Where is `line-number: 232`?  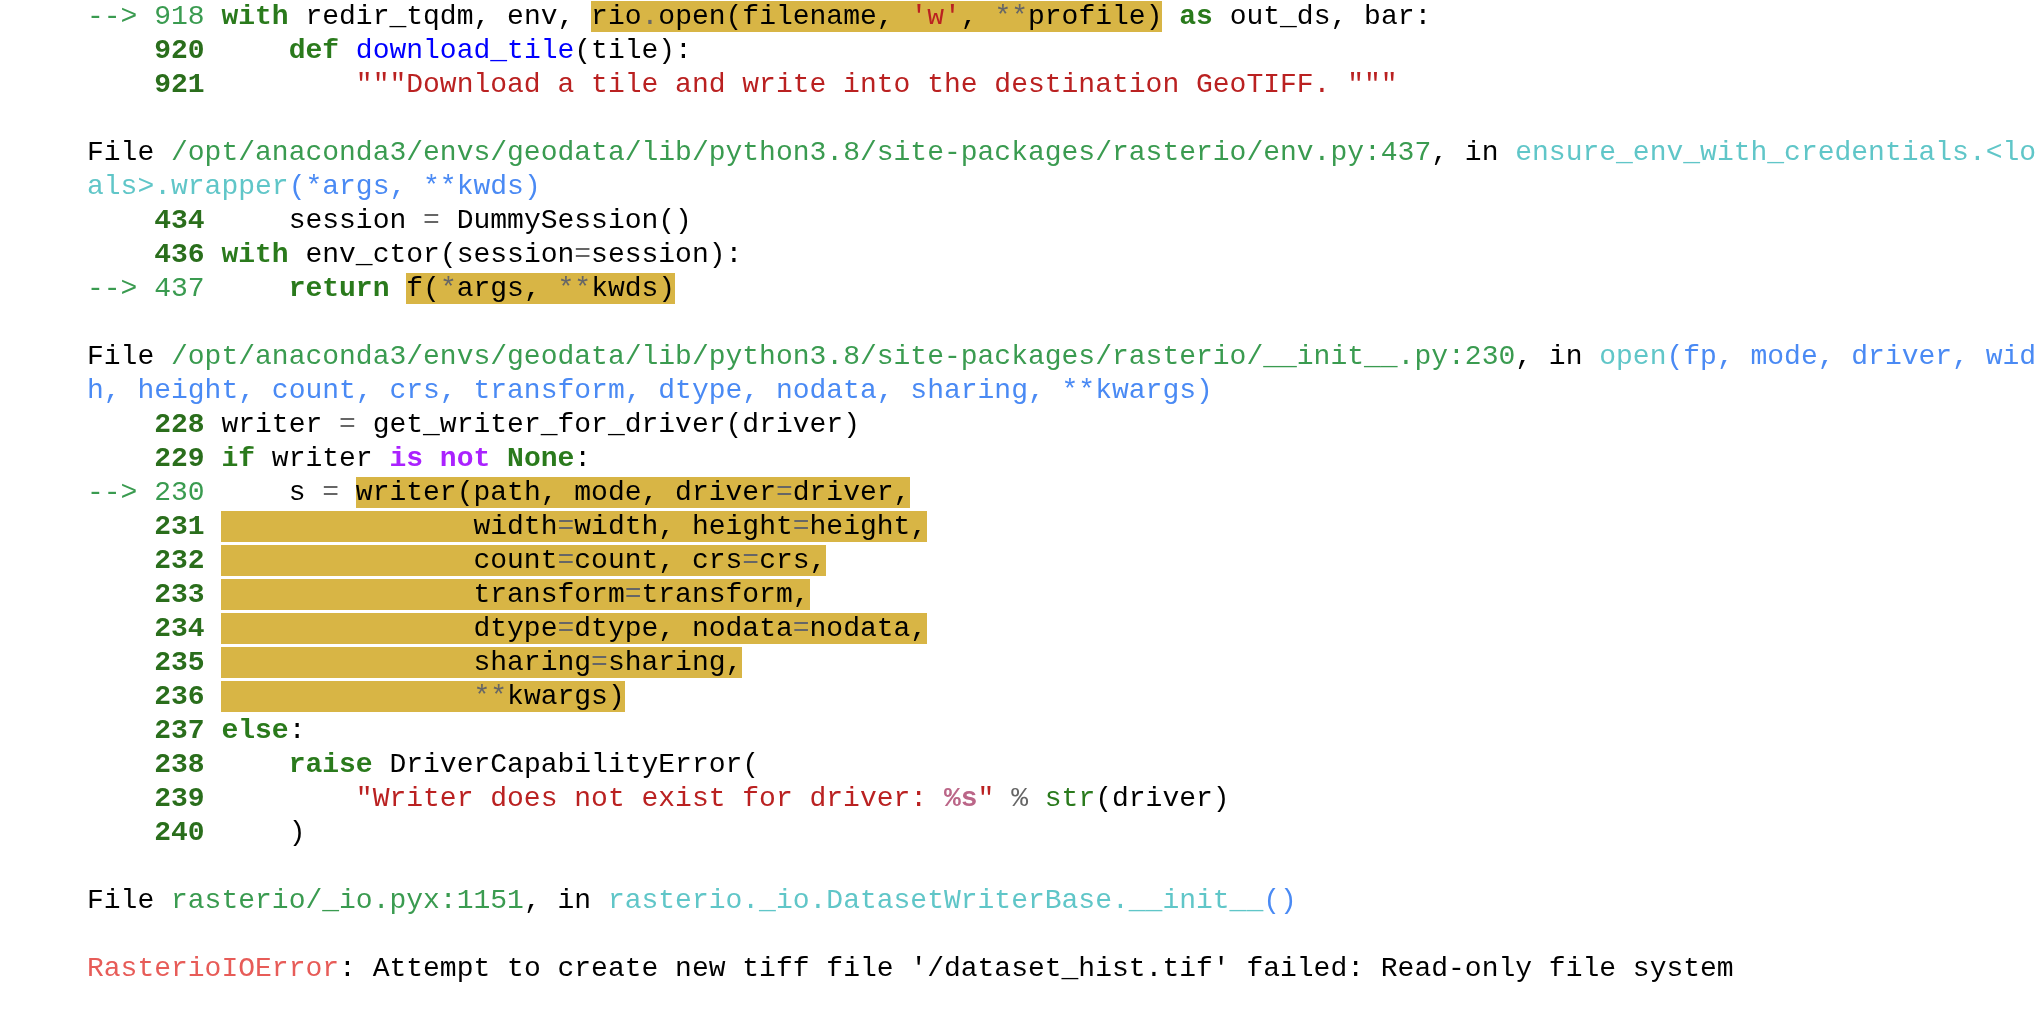 line-number: 232 is located at coordinates (179, 561).